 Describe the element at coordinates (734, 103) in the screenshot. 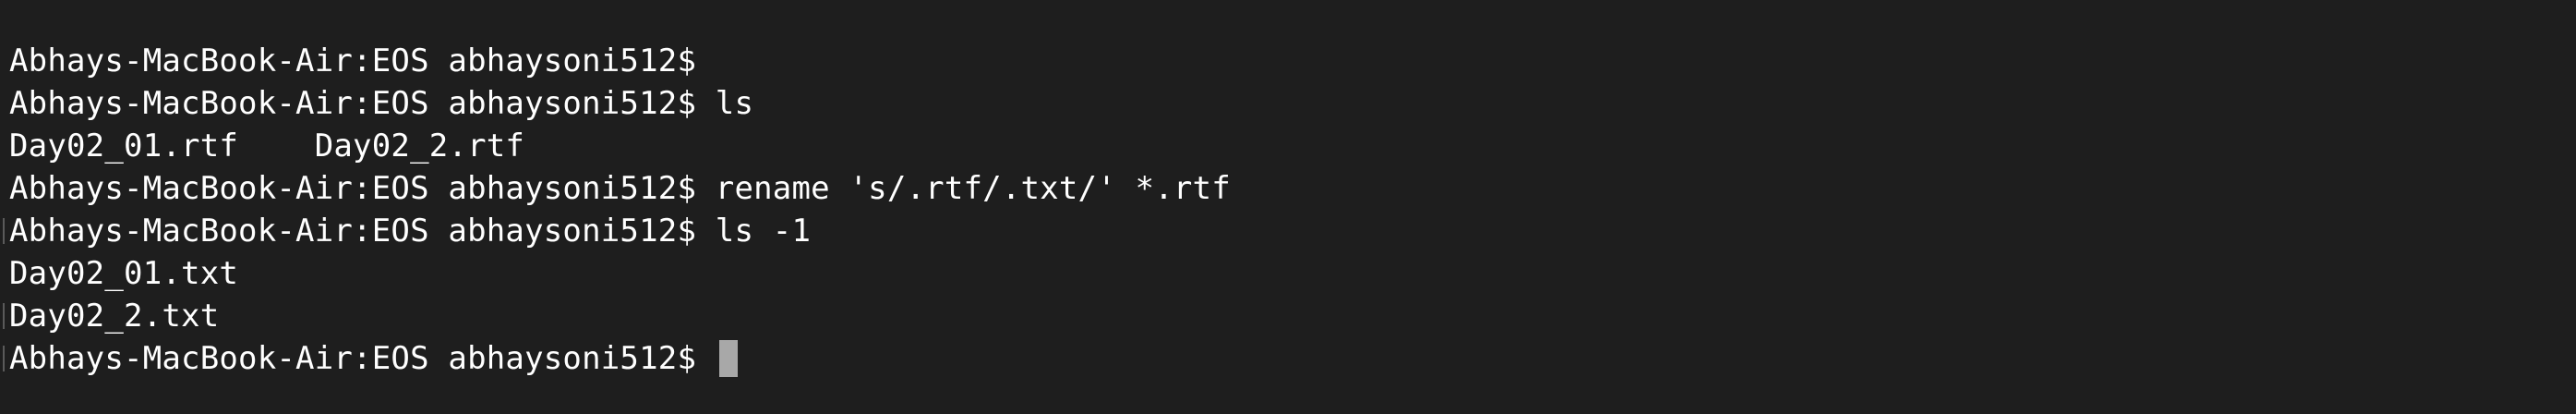

I see `command-text: ls` at that location.